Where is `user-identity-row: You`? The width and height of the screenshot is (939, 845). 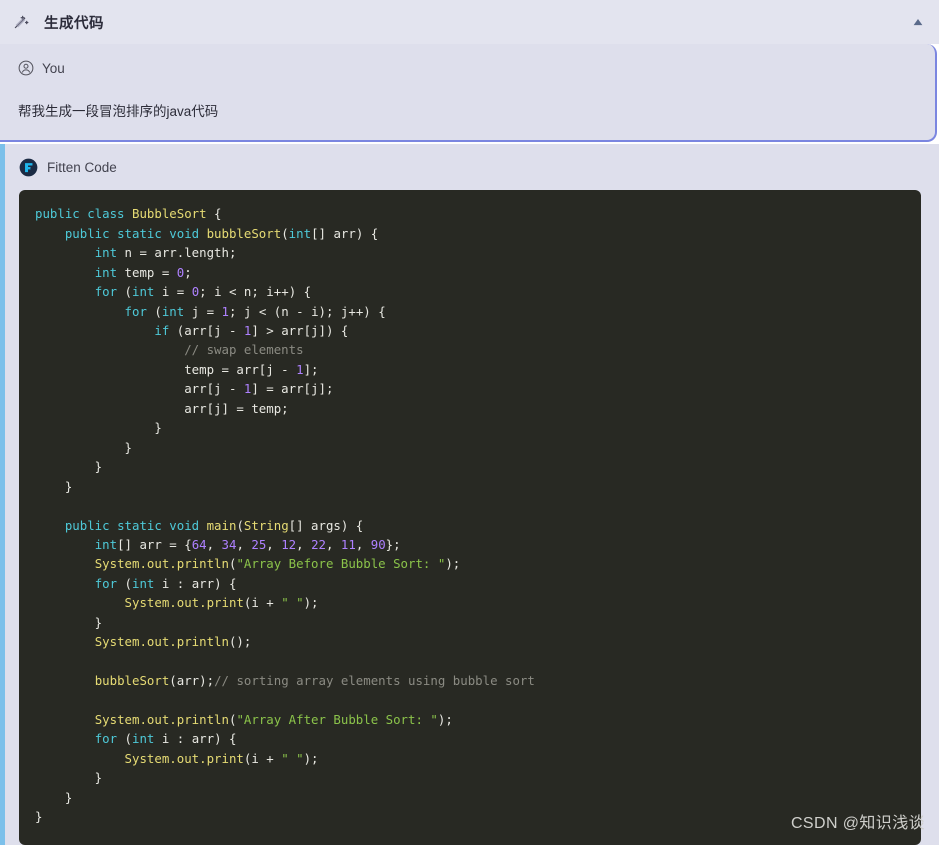 user-identity-row: You is located at coordinates (467, 68).